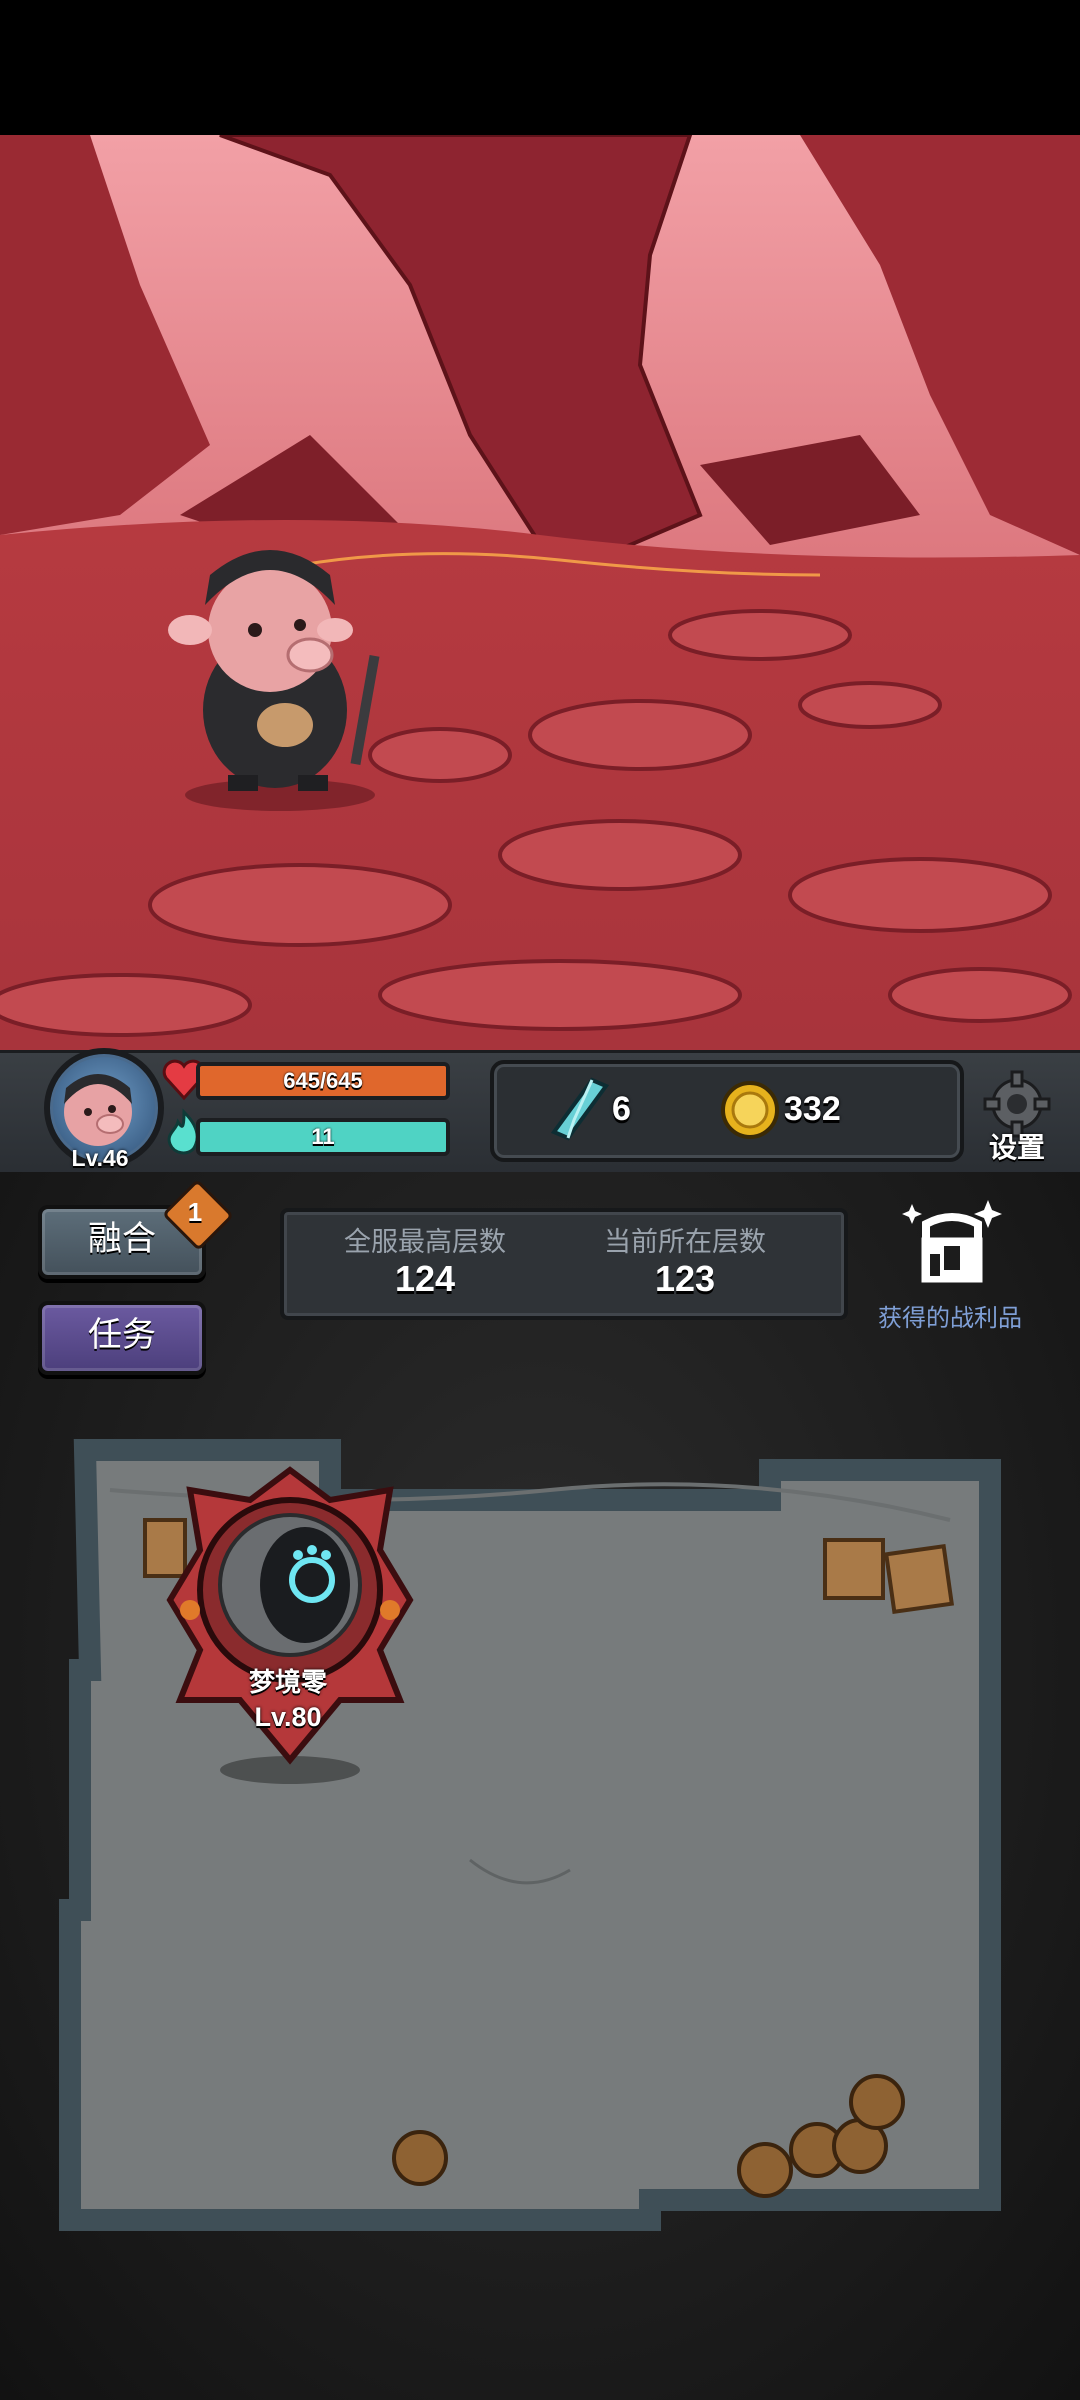  I want to click on settings-label: 设置, so click(1016, 1147).